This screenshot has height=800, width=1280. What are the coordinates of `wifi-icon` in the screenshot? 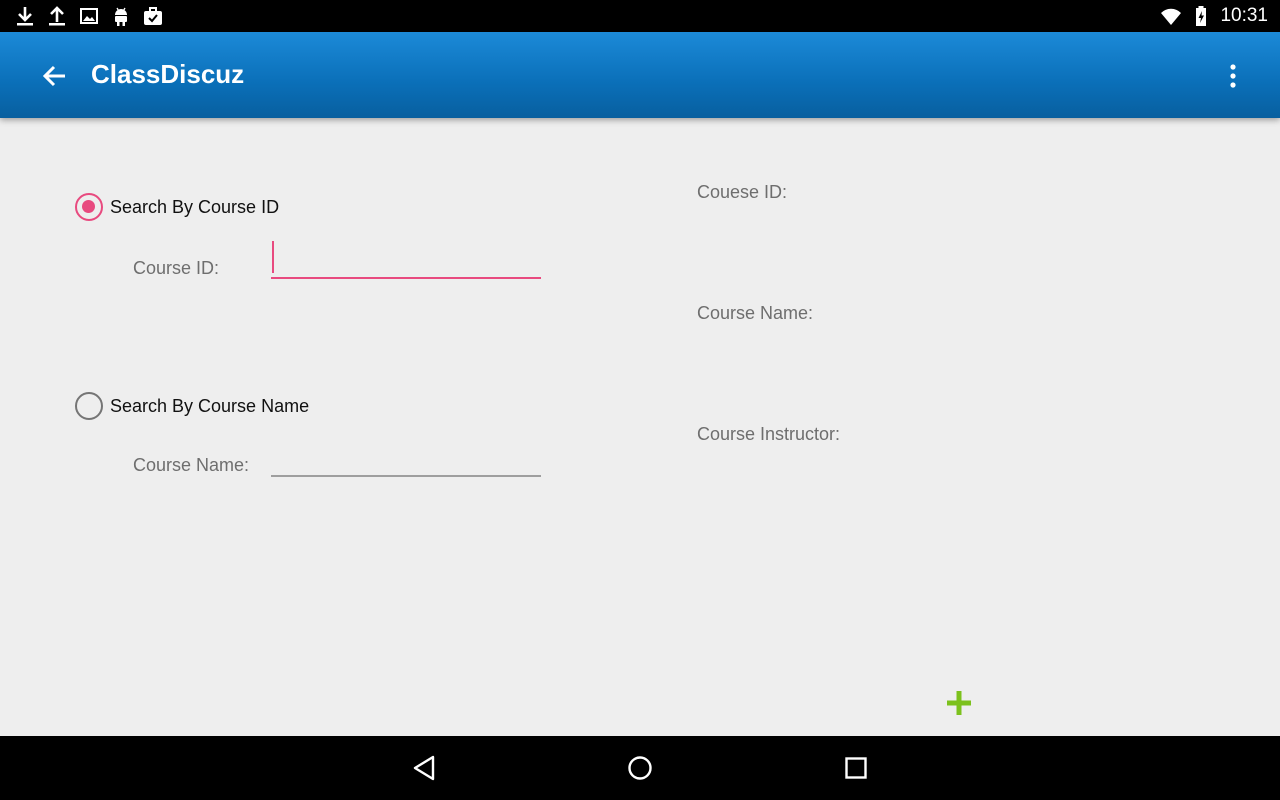 It's located at (1171, 16).